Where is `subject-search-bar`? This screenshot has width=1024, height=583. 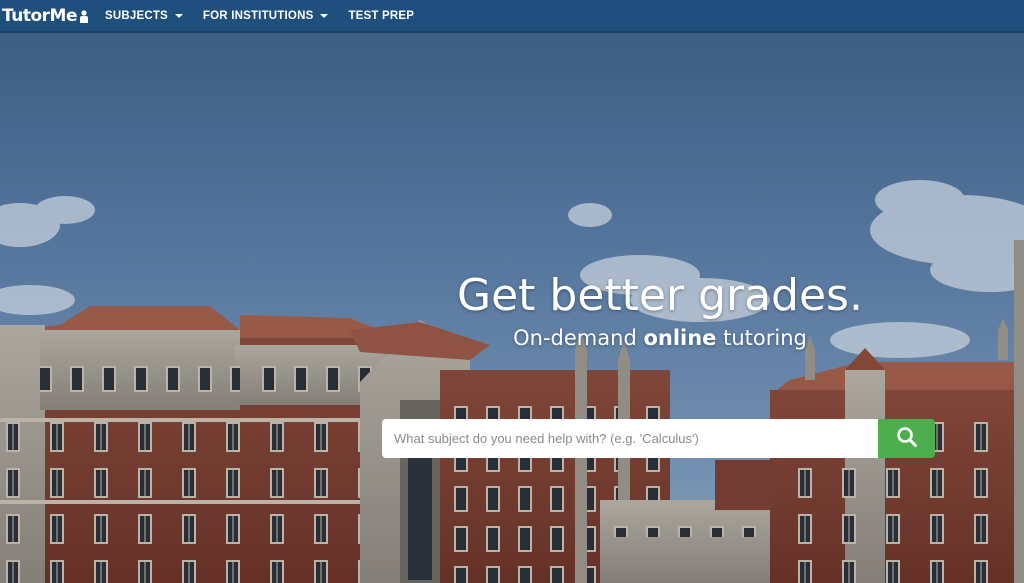
subject-search-bar is located at coordinates (658, 438).